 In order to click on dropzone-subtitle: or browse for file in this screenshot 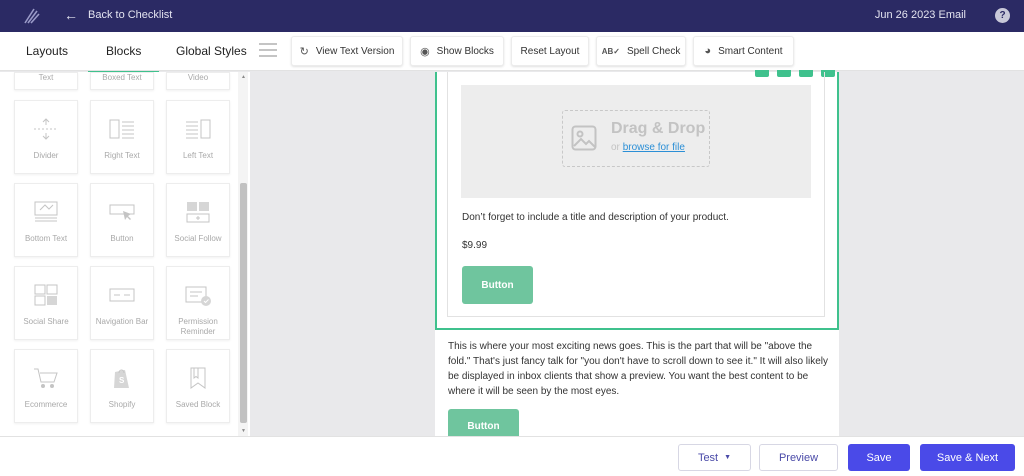, I will do `click(648, 147)`.